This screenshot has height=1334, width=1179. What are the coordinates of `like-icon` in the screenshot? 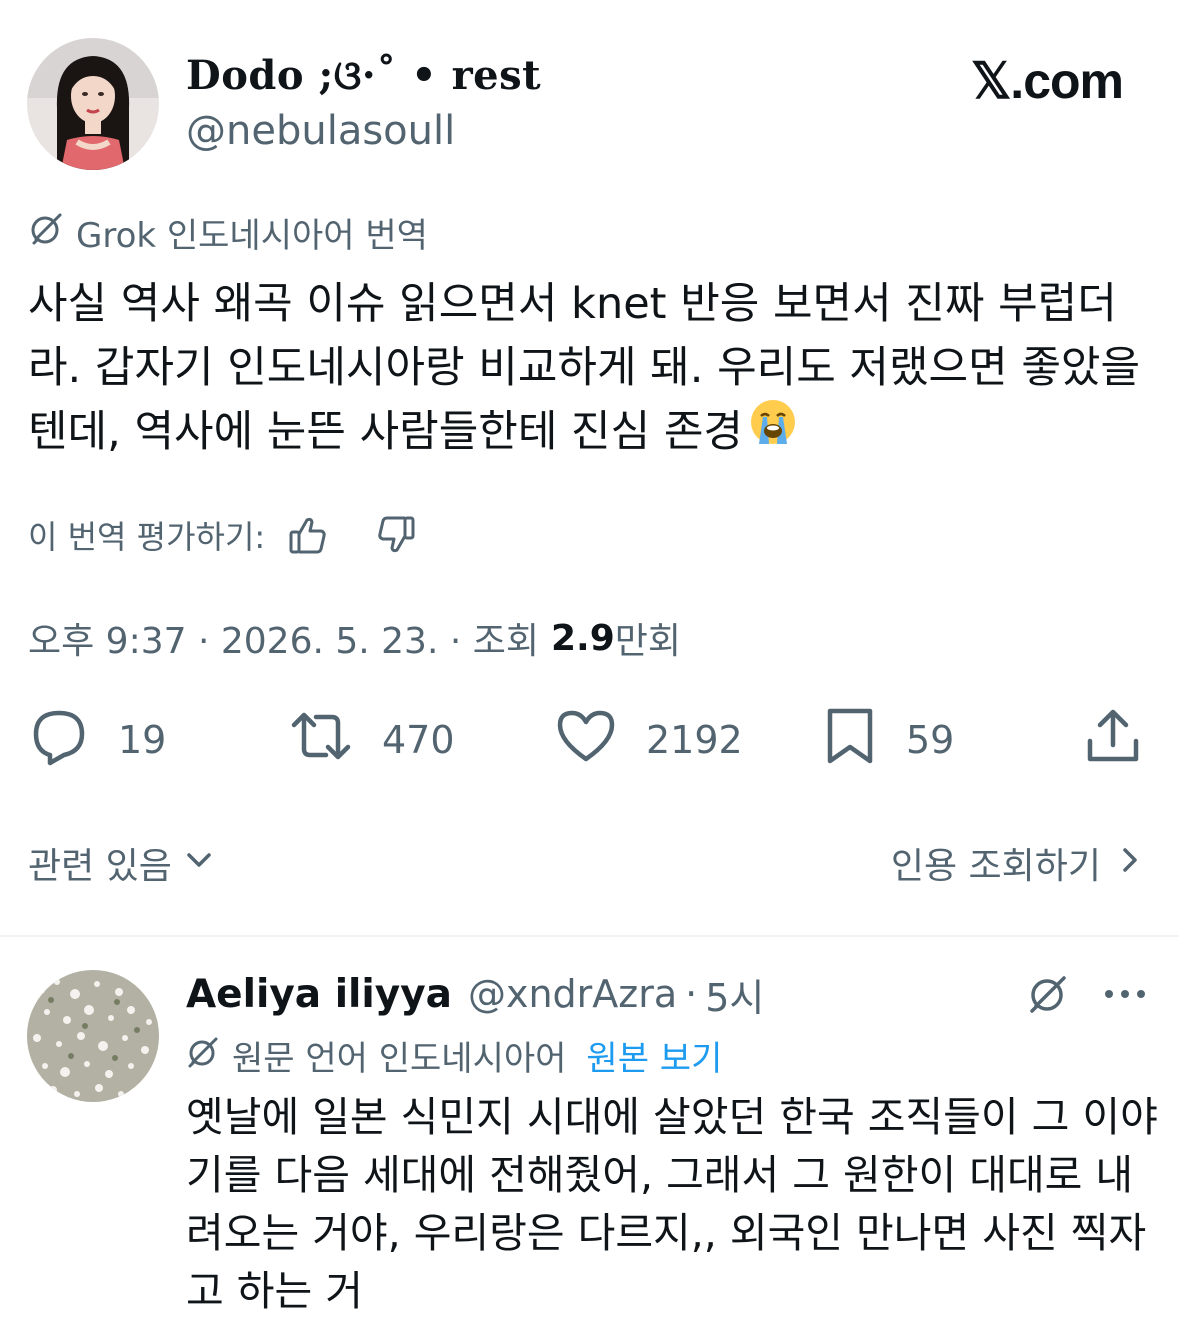 It's located at (586, 740).